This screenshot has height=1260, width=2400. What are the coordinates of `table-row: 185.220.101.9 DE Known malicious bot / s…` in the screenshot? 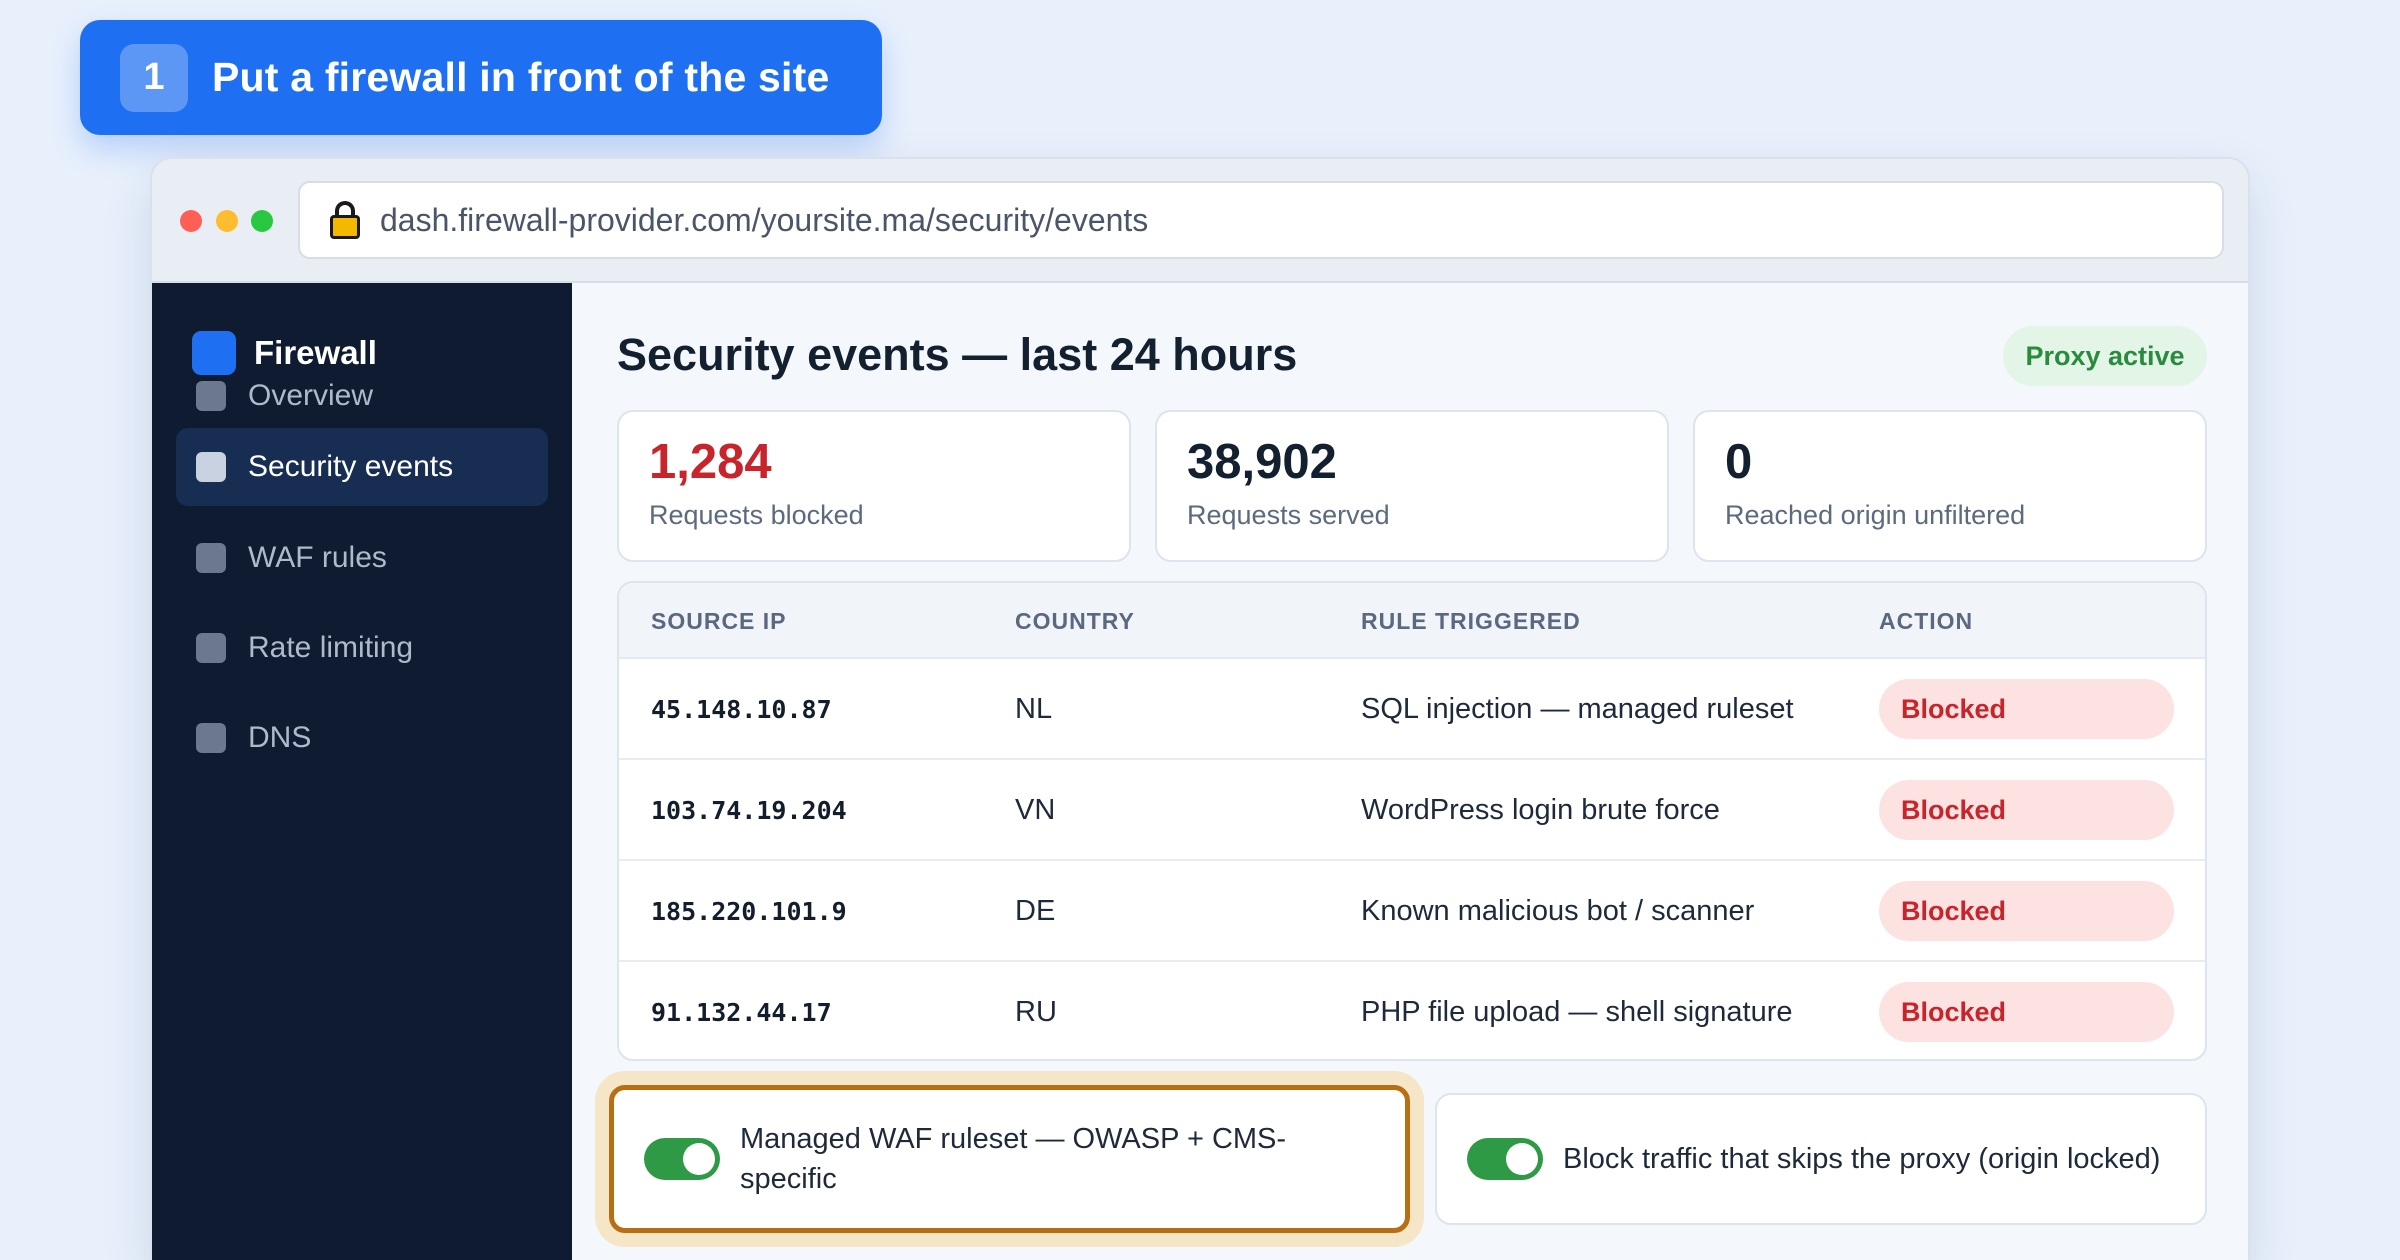 It's located at (1412, 911).